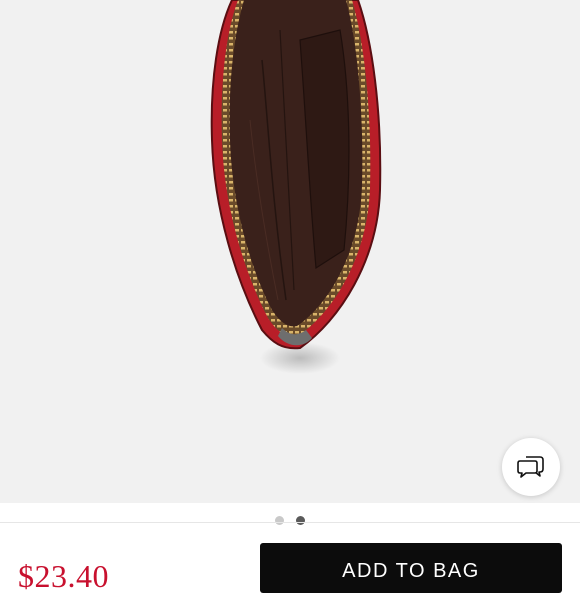  I want to click on chat-button, so click(531, 467).